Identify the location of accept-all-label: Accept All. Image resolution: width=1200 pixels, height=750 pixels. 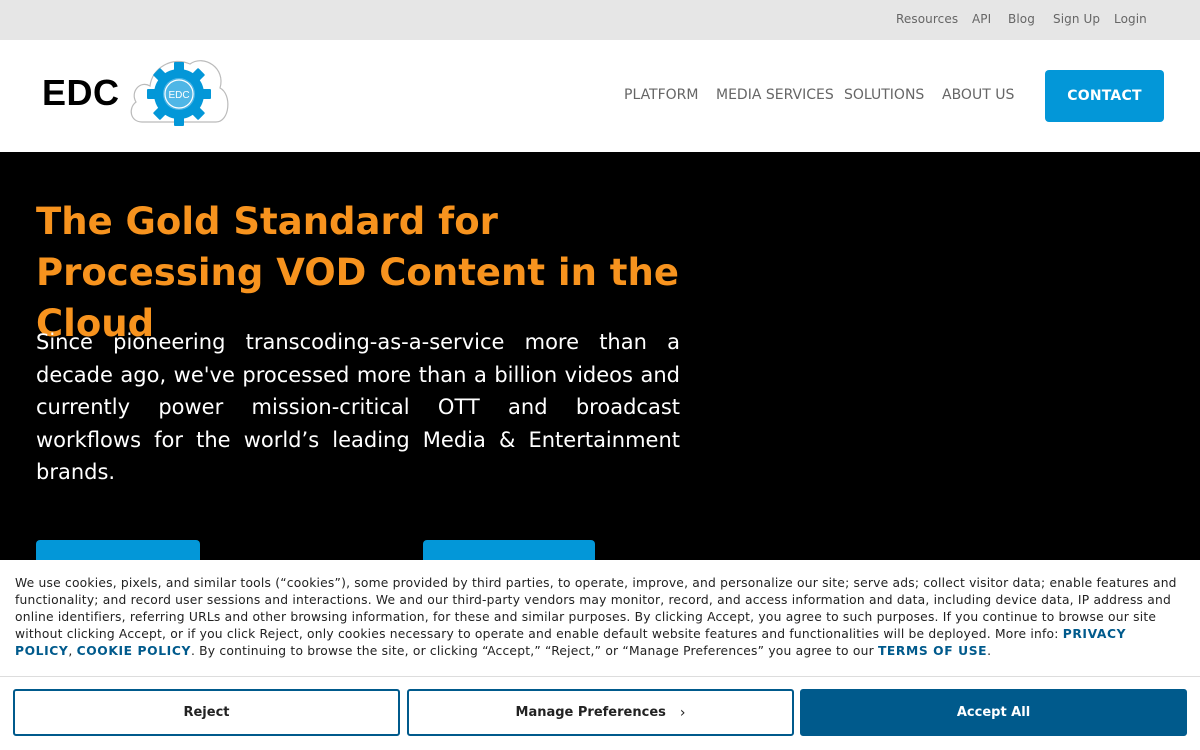
(993, 712).